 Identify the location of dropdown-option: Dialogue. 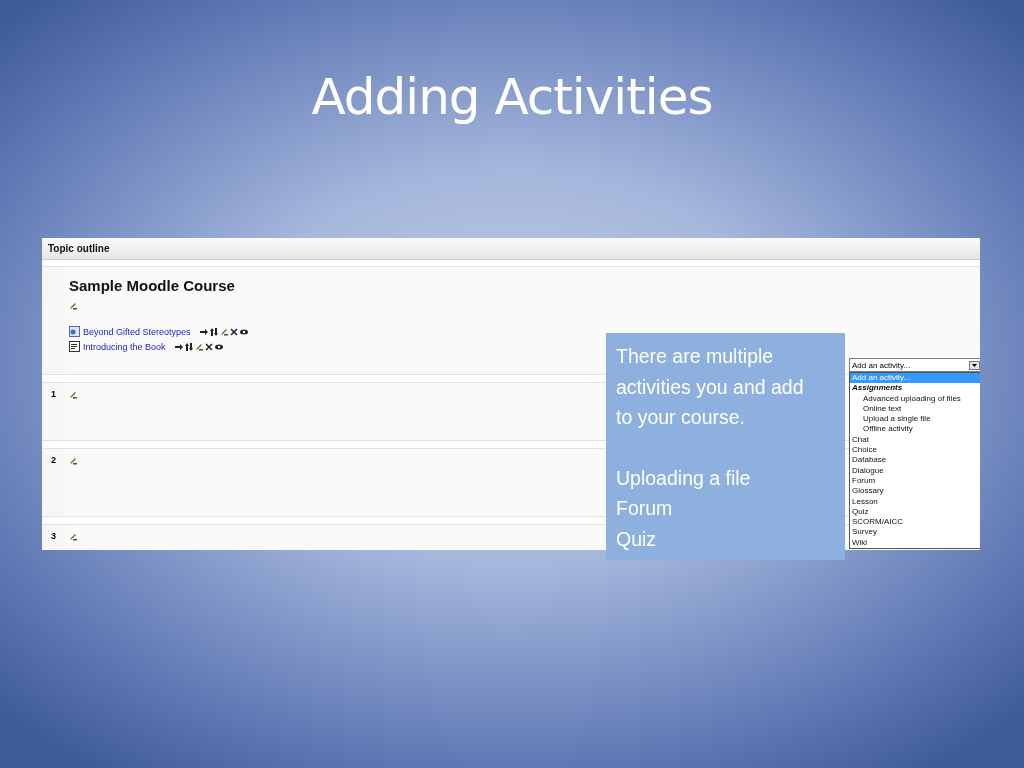
(915, 470).